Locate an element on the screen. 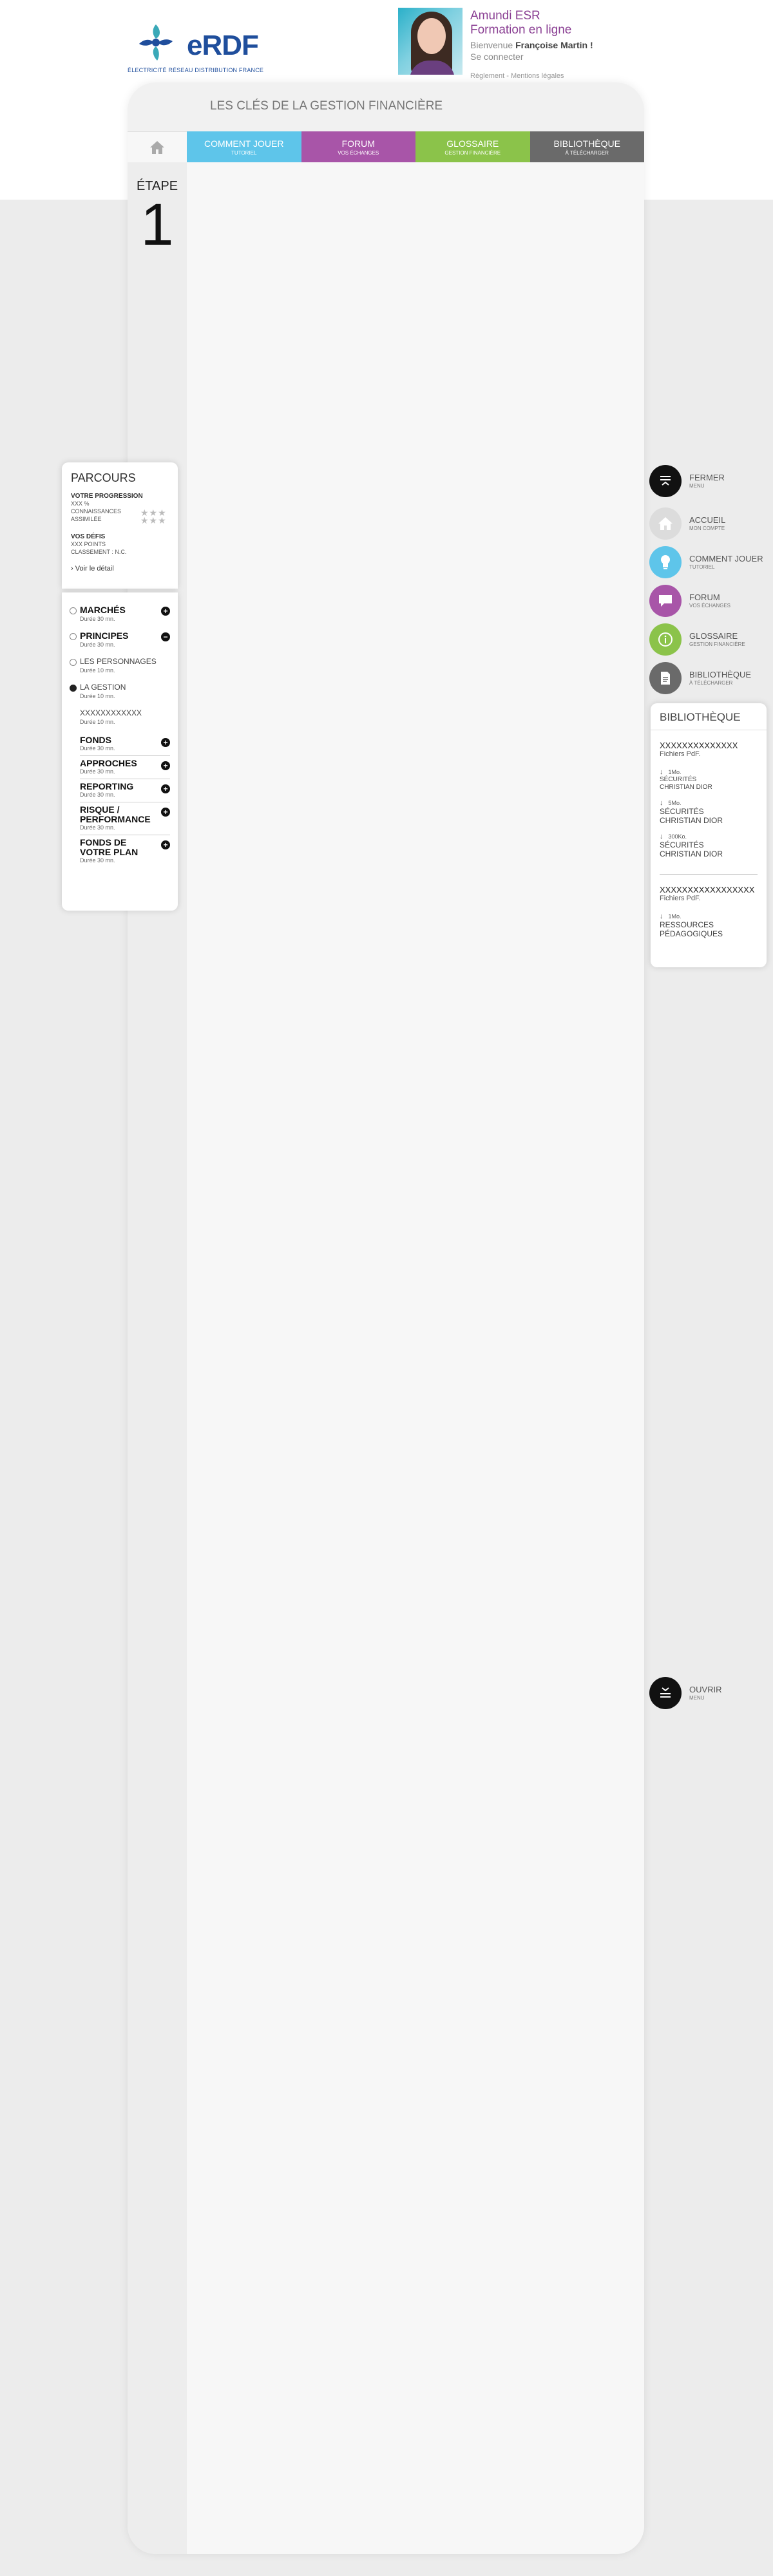 This screenshot has width=773, height=2576. logo-brand-text: eRDF is located at coordinates (223, 46).